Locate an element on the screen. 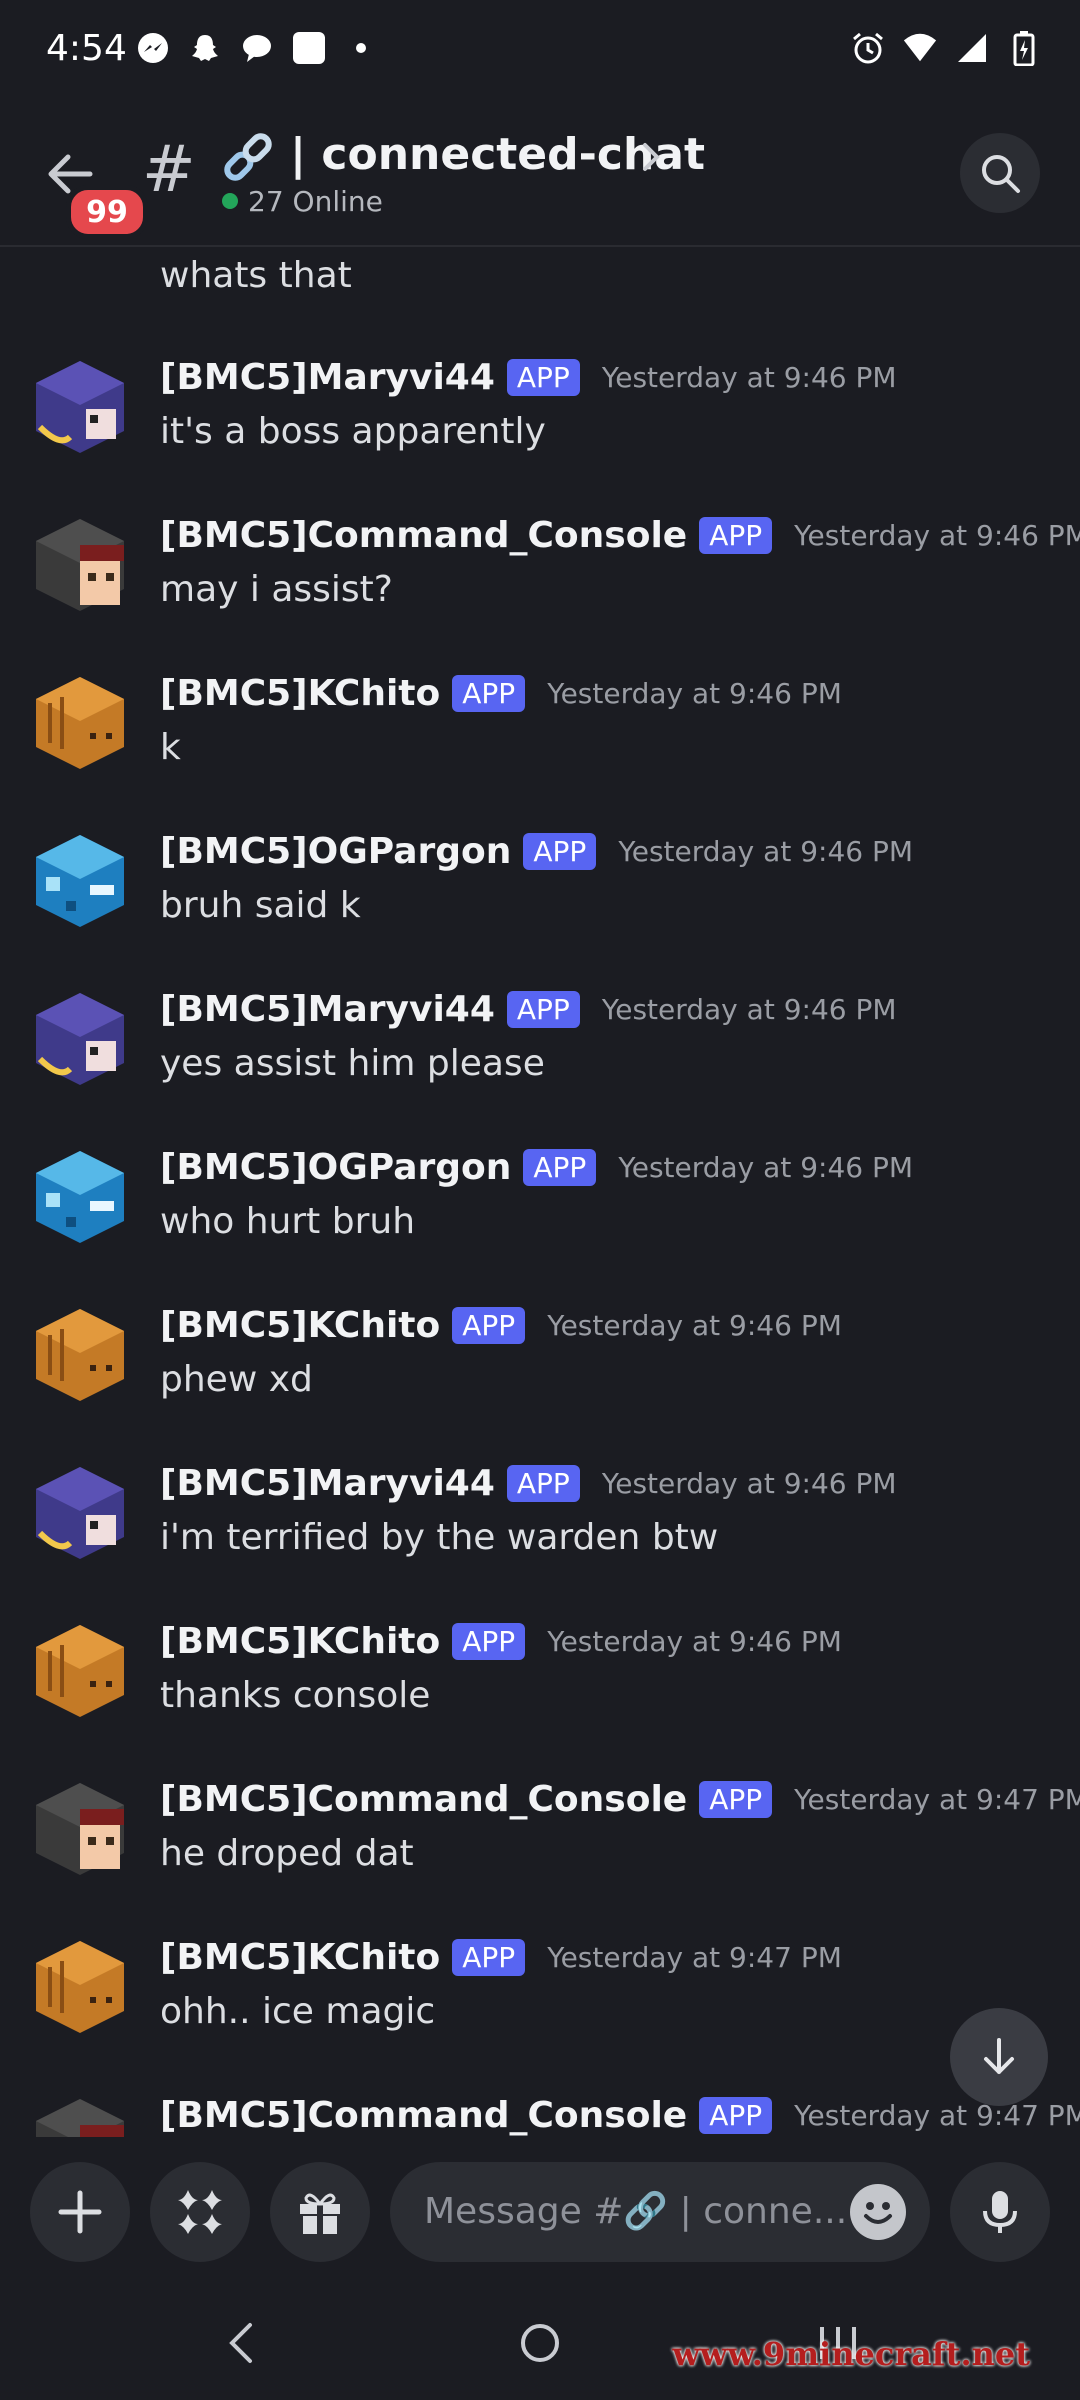  wifi-icon is located at coordinates (920, 48).